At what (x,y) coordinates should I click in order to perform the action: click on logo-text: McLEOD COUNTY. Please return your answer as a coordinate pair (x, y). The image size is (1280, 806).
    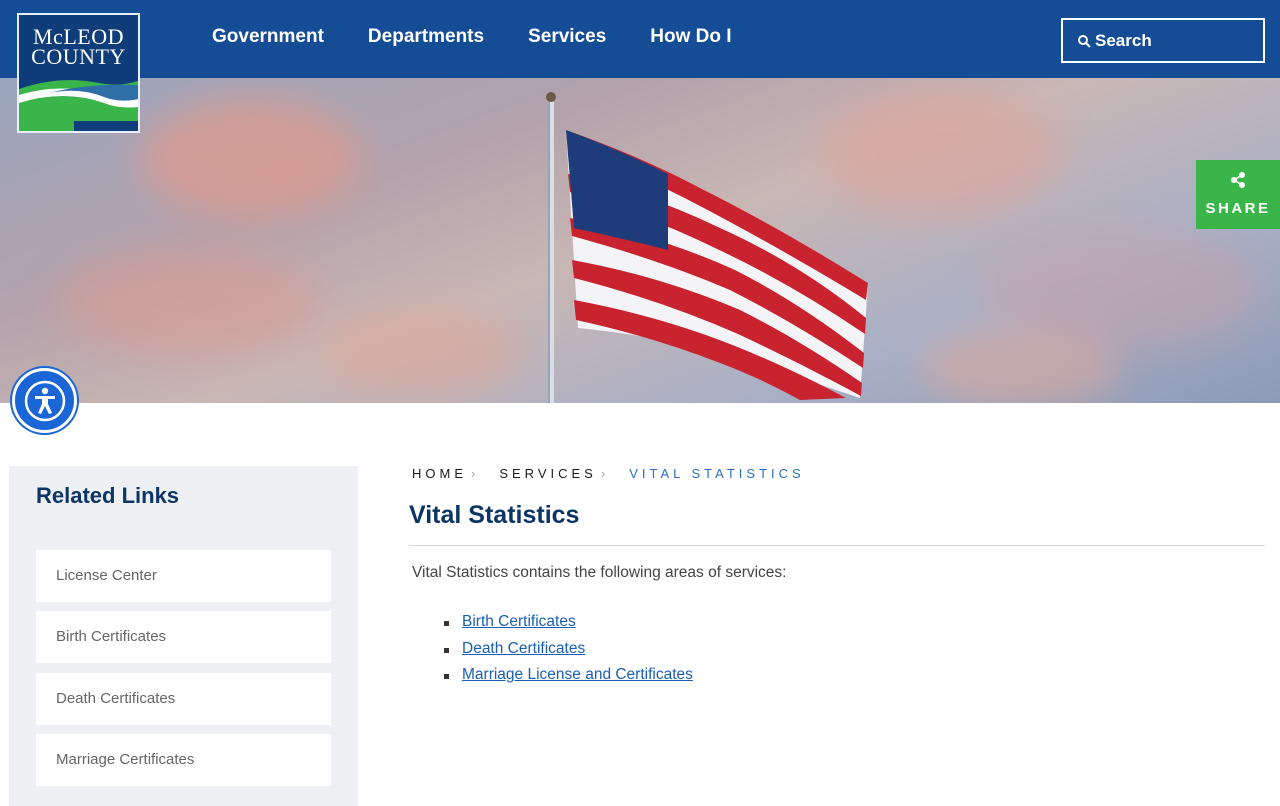
    Looking at the image, I should click on (78, 47).